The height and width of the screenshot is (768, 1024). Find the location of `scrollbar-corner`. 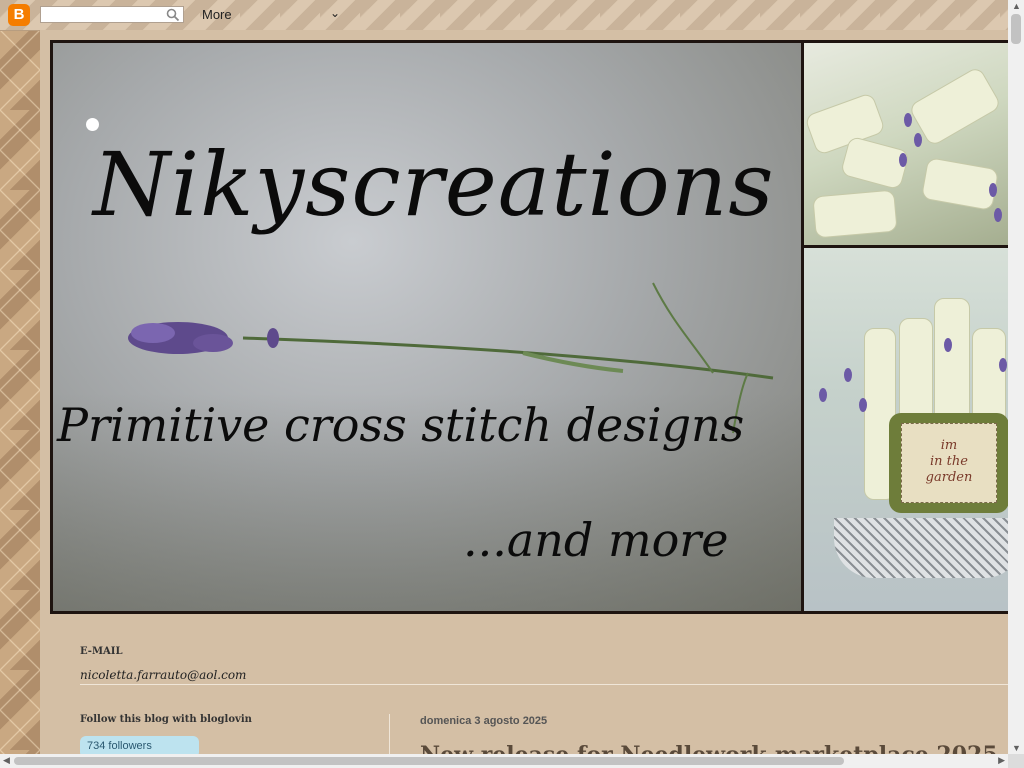

scrollbar-corner is located at coordinates (1016, 761).